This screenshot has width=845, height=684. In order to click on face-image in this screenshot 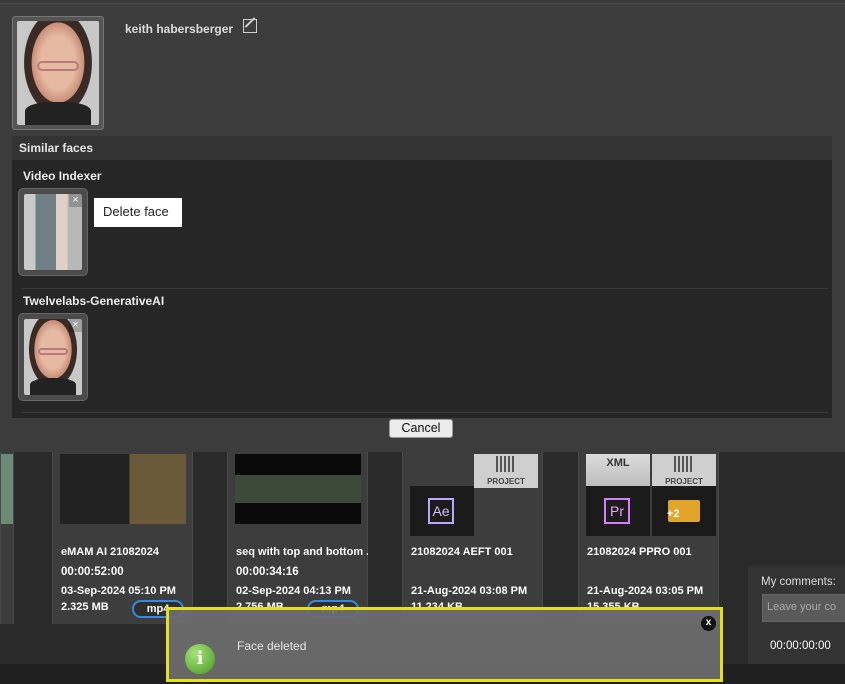, I will do `click(58, 73)`.